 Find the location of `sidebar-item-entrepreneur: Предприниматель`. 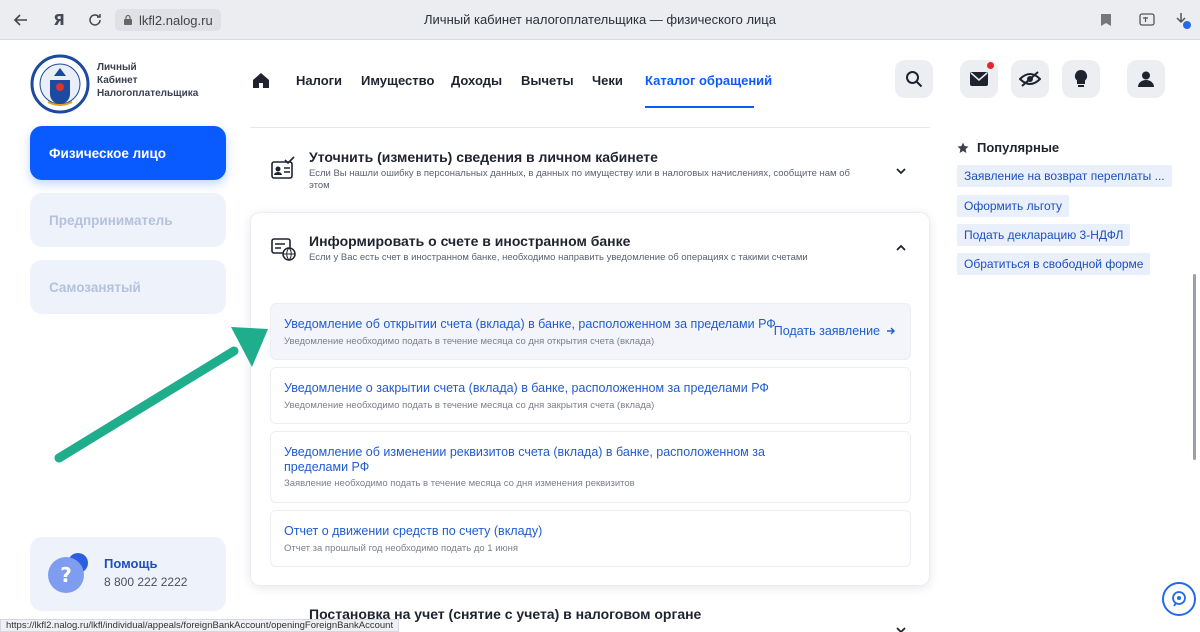

sidebar-item-entrepreneur: Предприниматель is located at coordinates (128, 220).